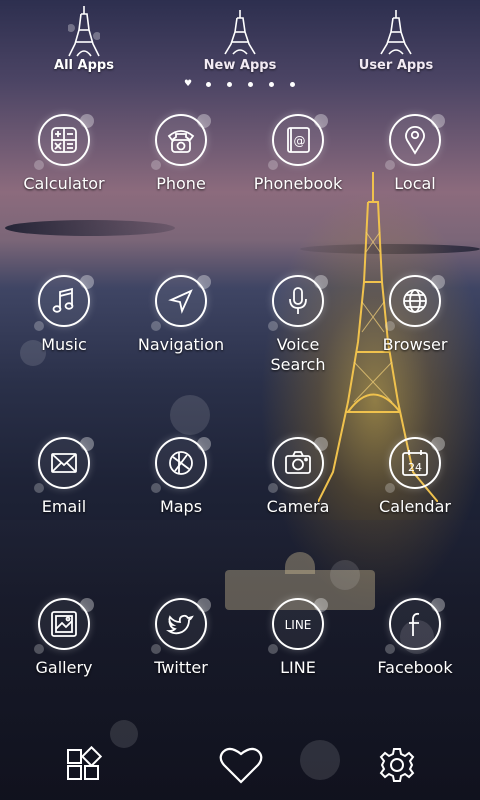  Describe the element at coordinates (181, 506) in the screenshot. I see `app-label: Maps` at that location.